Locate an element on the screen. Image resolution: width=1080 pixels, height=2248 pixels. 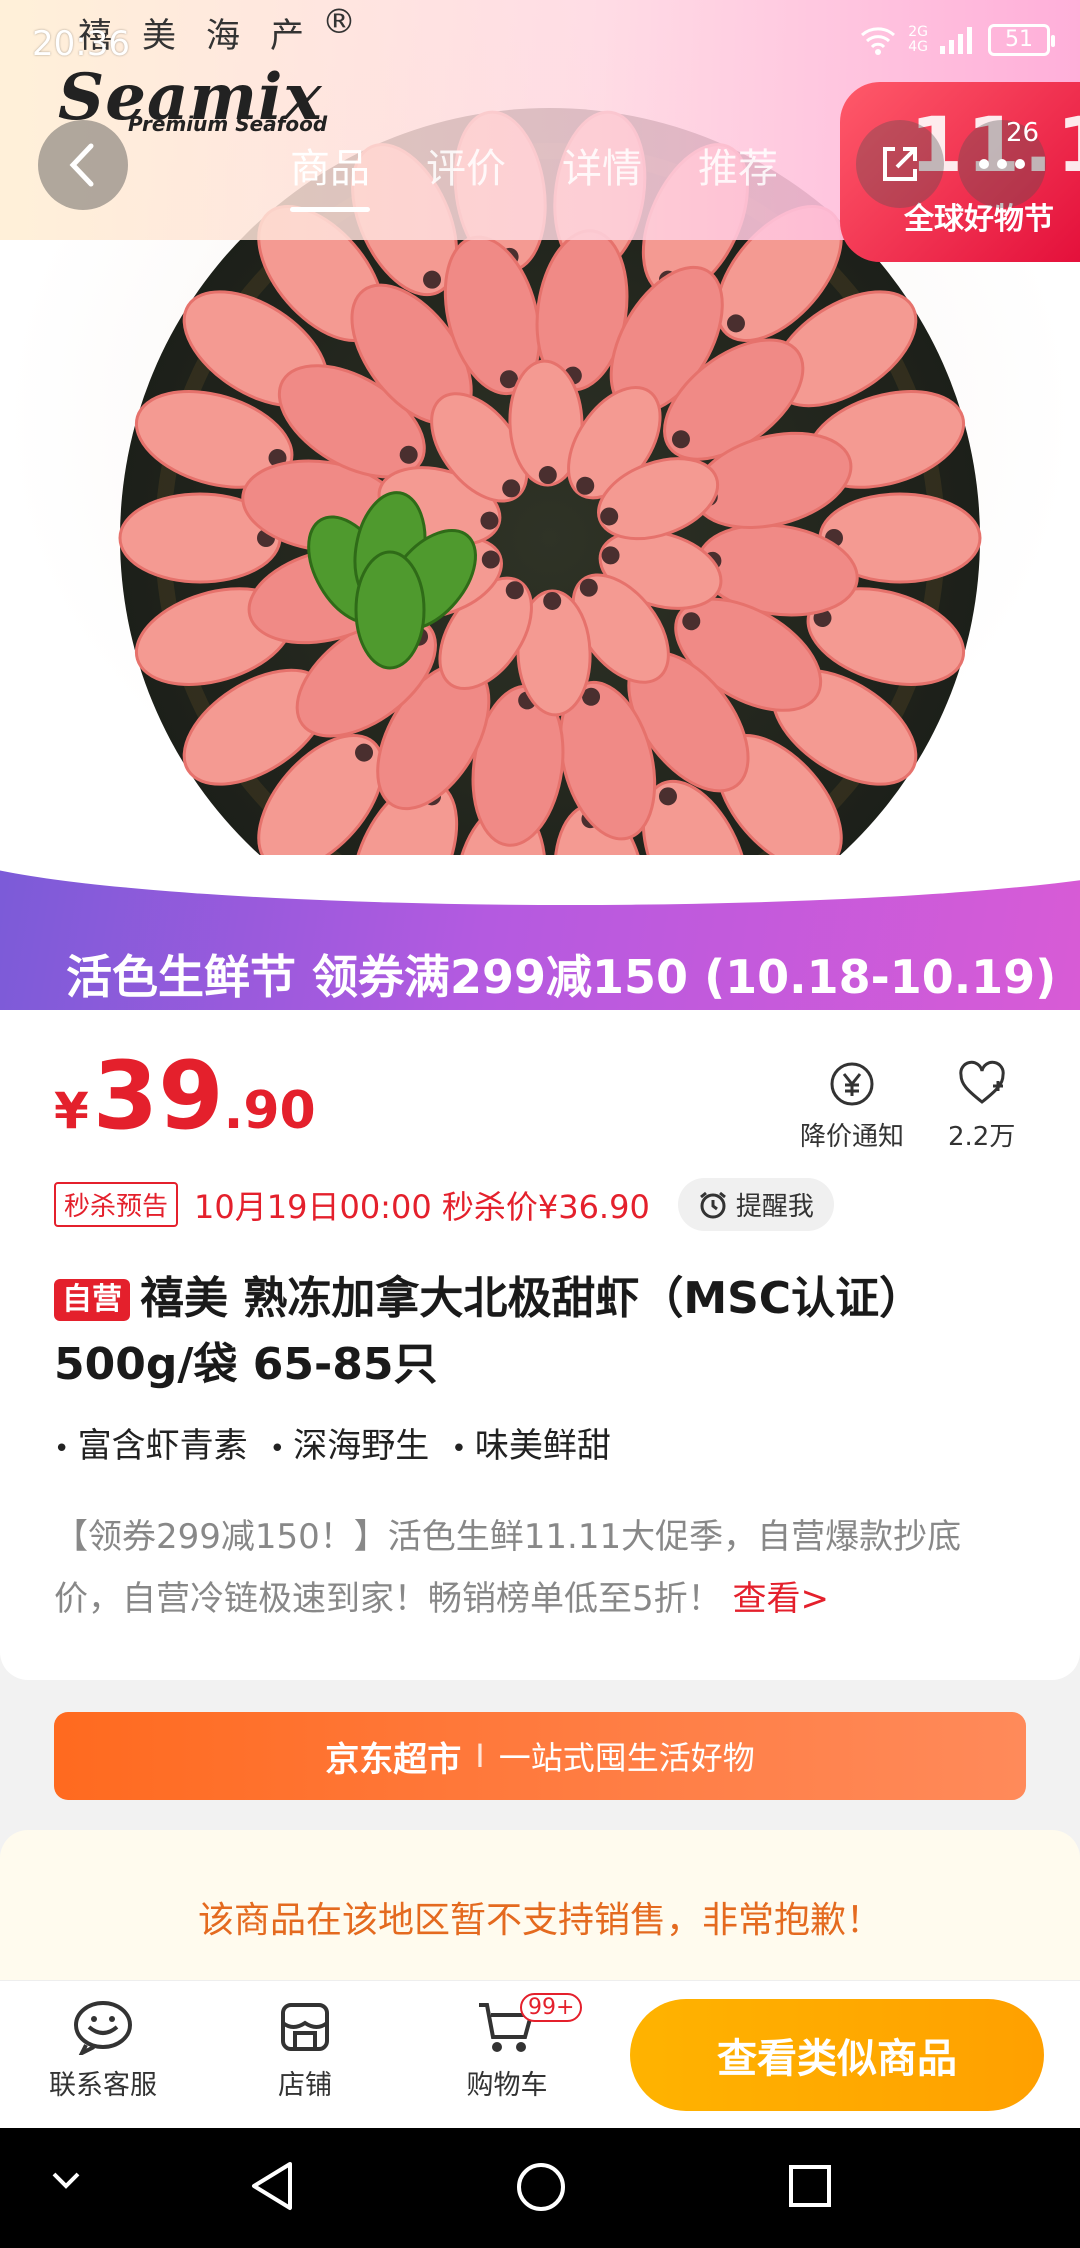
network-label: 2G 4G is located at coordinates (918, 39).